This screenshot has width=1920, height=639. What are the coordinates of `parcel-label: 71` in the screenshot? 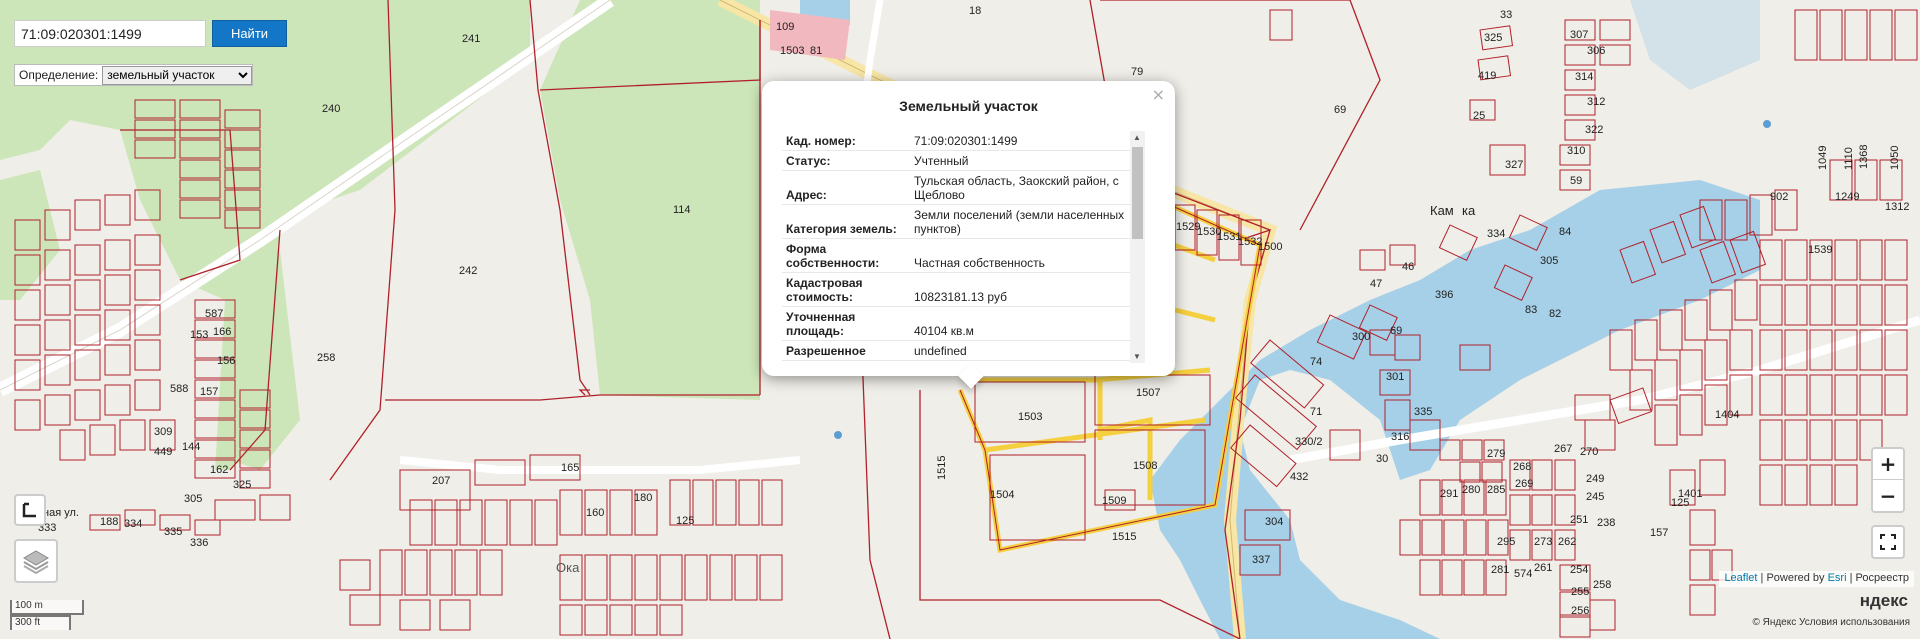 It's located at (1316, 412).